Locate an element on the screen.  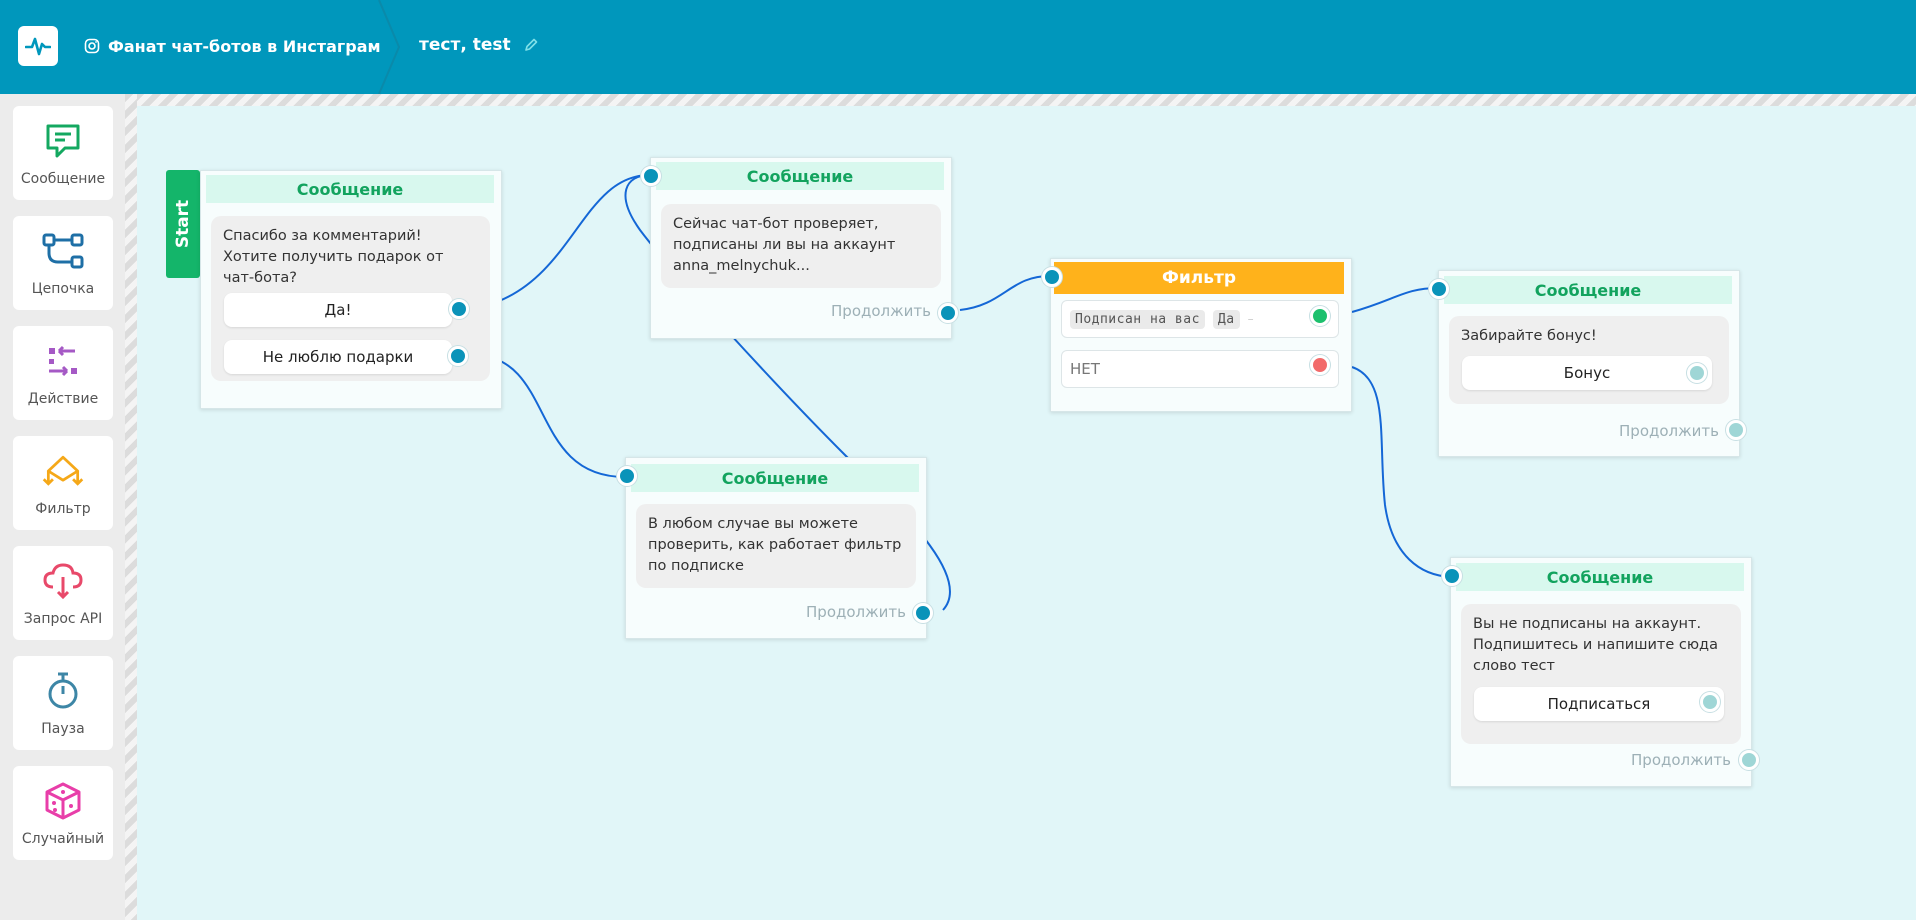
flow-name: тест, test is located at coordinates (465, 45).